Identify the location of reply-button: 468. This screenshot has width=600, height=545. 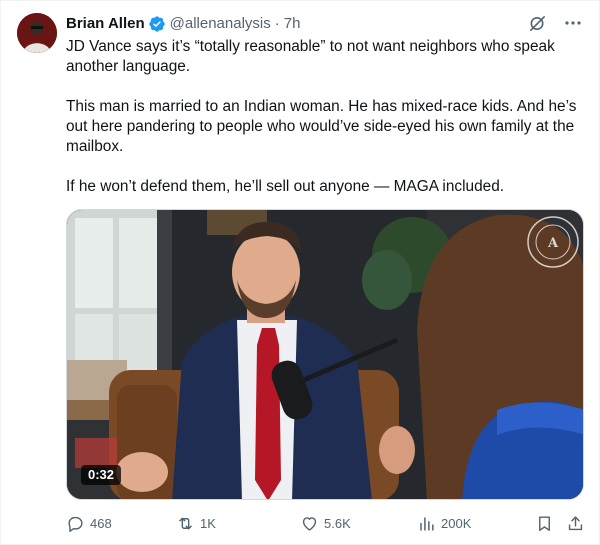
(89, 523).